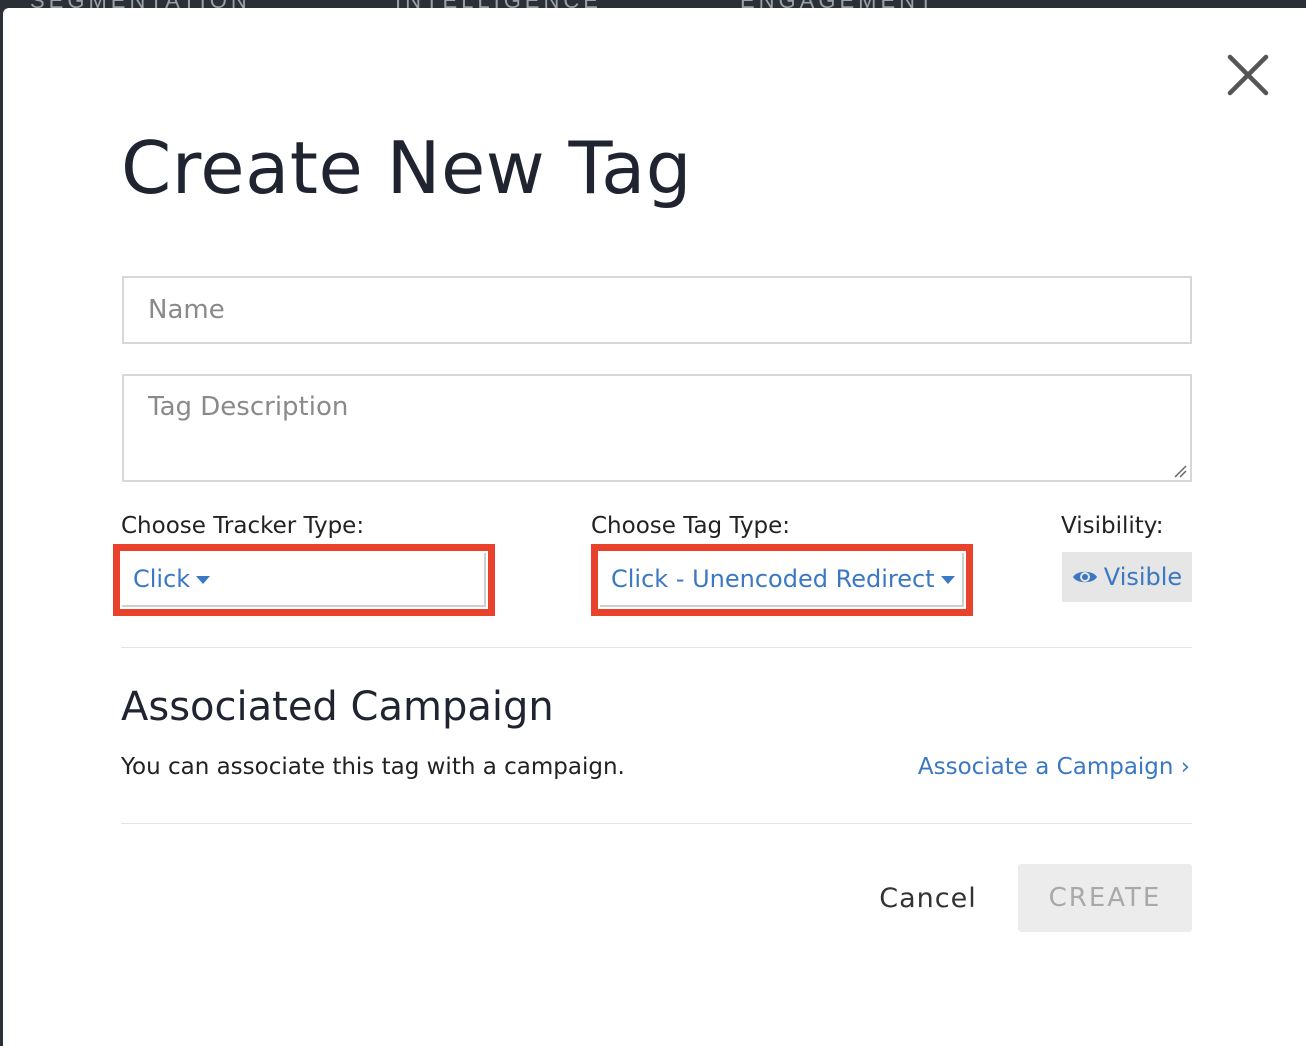  What do you see at coordinates (498, 4) in the screenshot?
I see `nav-item-intelligence: INTELLIGENCE` at bounding box center [498, 4].